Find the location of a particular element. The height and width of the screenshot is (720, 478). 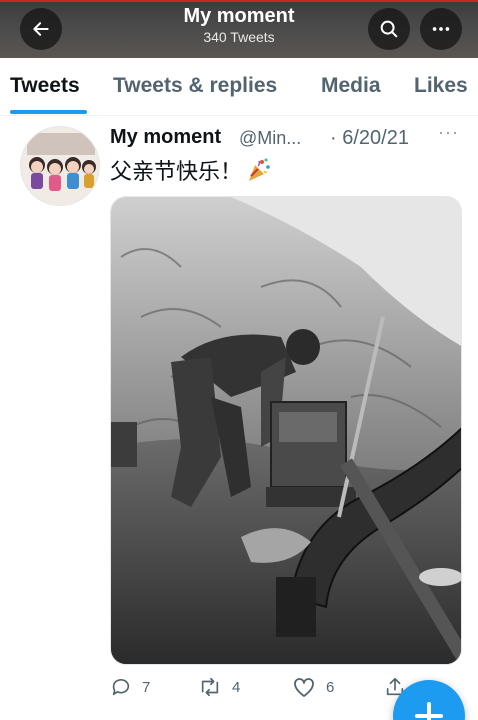

retweet-count: 4 is located at coordinates (236, 687).